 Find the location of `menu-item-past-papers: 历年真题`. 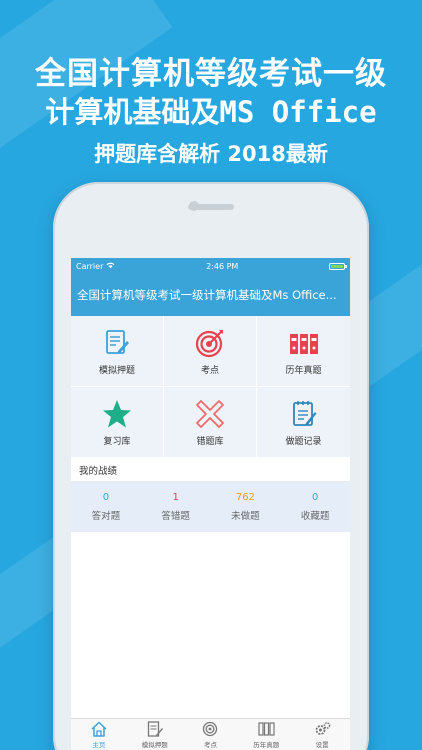

menu-item-past-papers: 历年真题 is located at coordinates (303, 351).